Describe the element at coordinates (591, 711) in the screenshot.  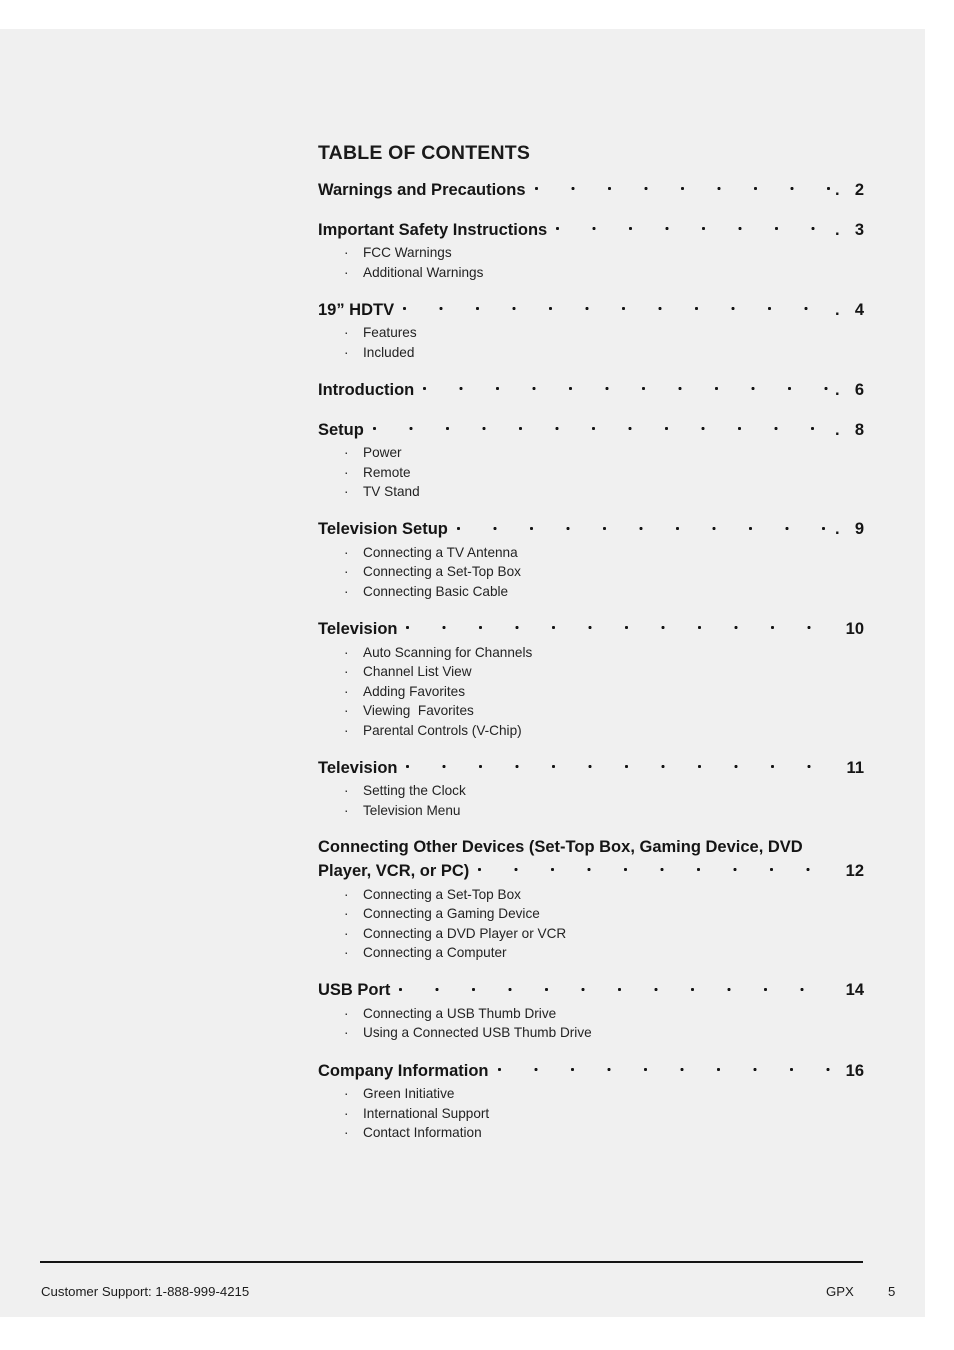
I see `toc-subitem: · Viewing Favorites` at that location.